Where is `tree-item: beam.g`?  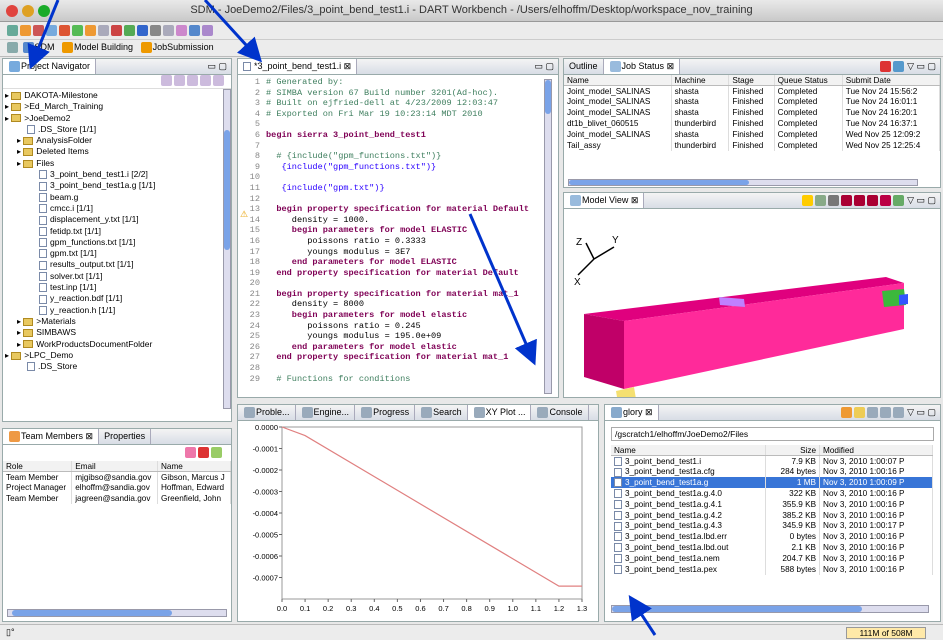
tree-item: beam.g is located at coordinates (117, 197).